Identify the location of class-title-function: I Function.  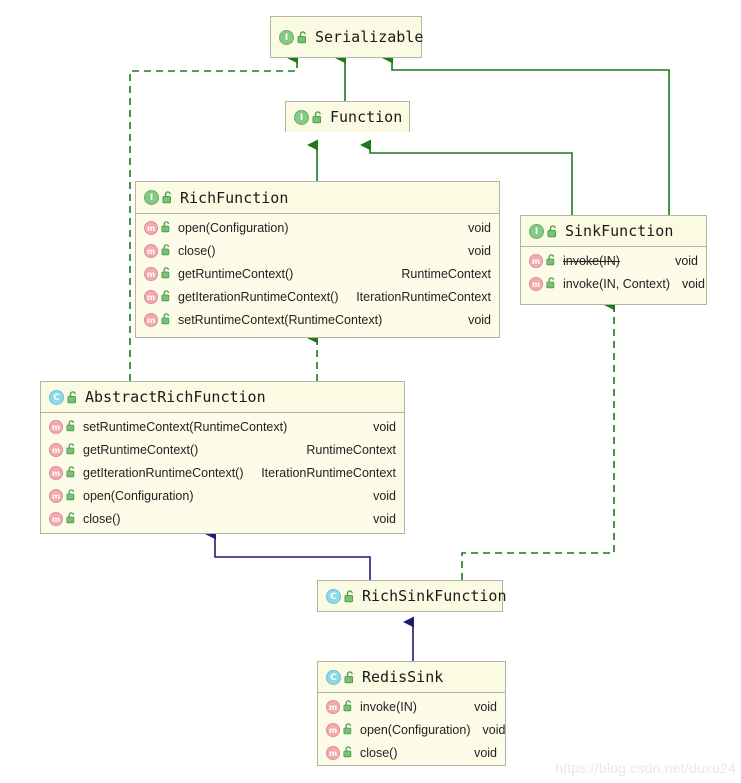
(347, 117).